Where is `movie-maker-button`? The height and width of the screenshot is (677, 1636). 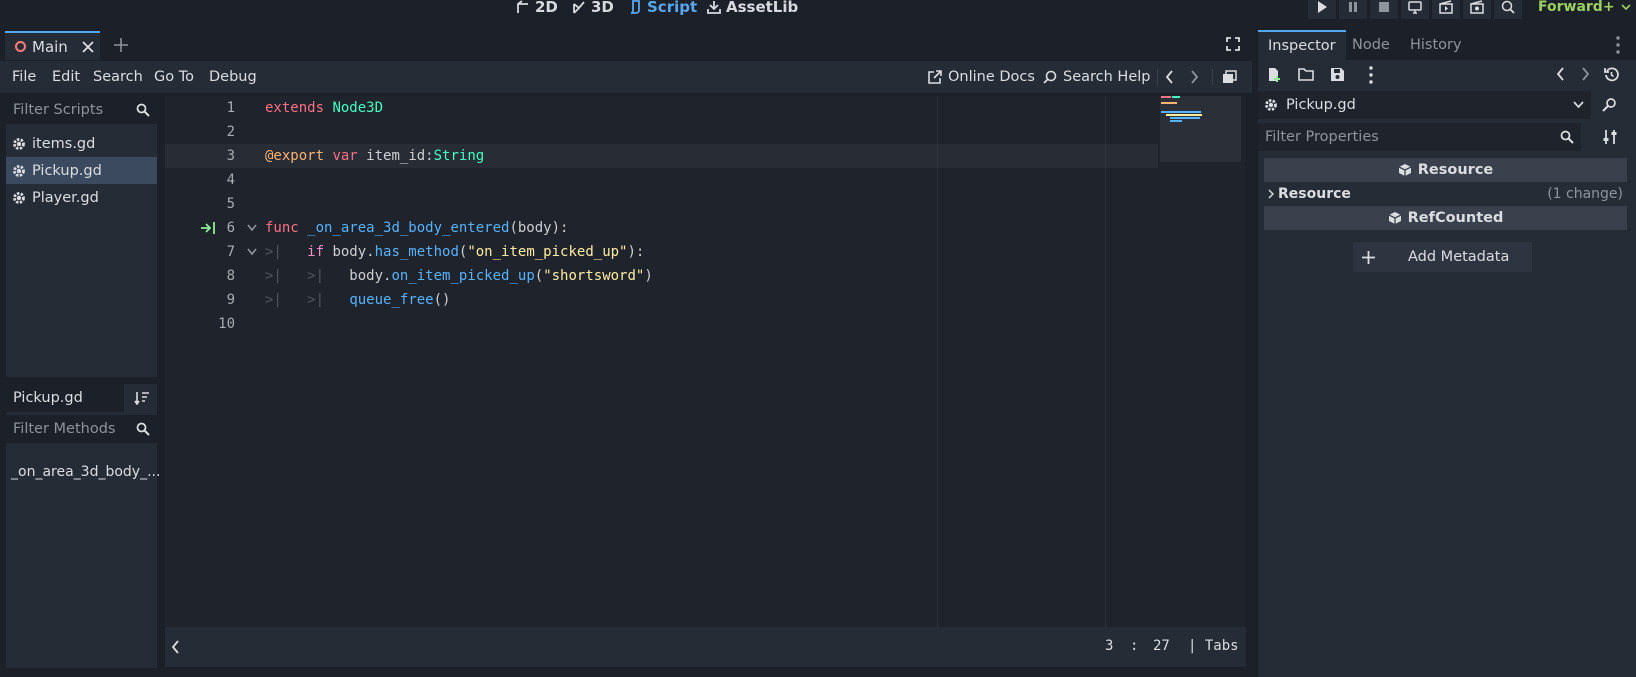
movie-maker-button is located at coordinates (1508, 9).